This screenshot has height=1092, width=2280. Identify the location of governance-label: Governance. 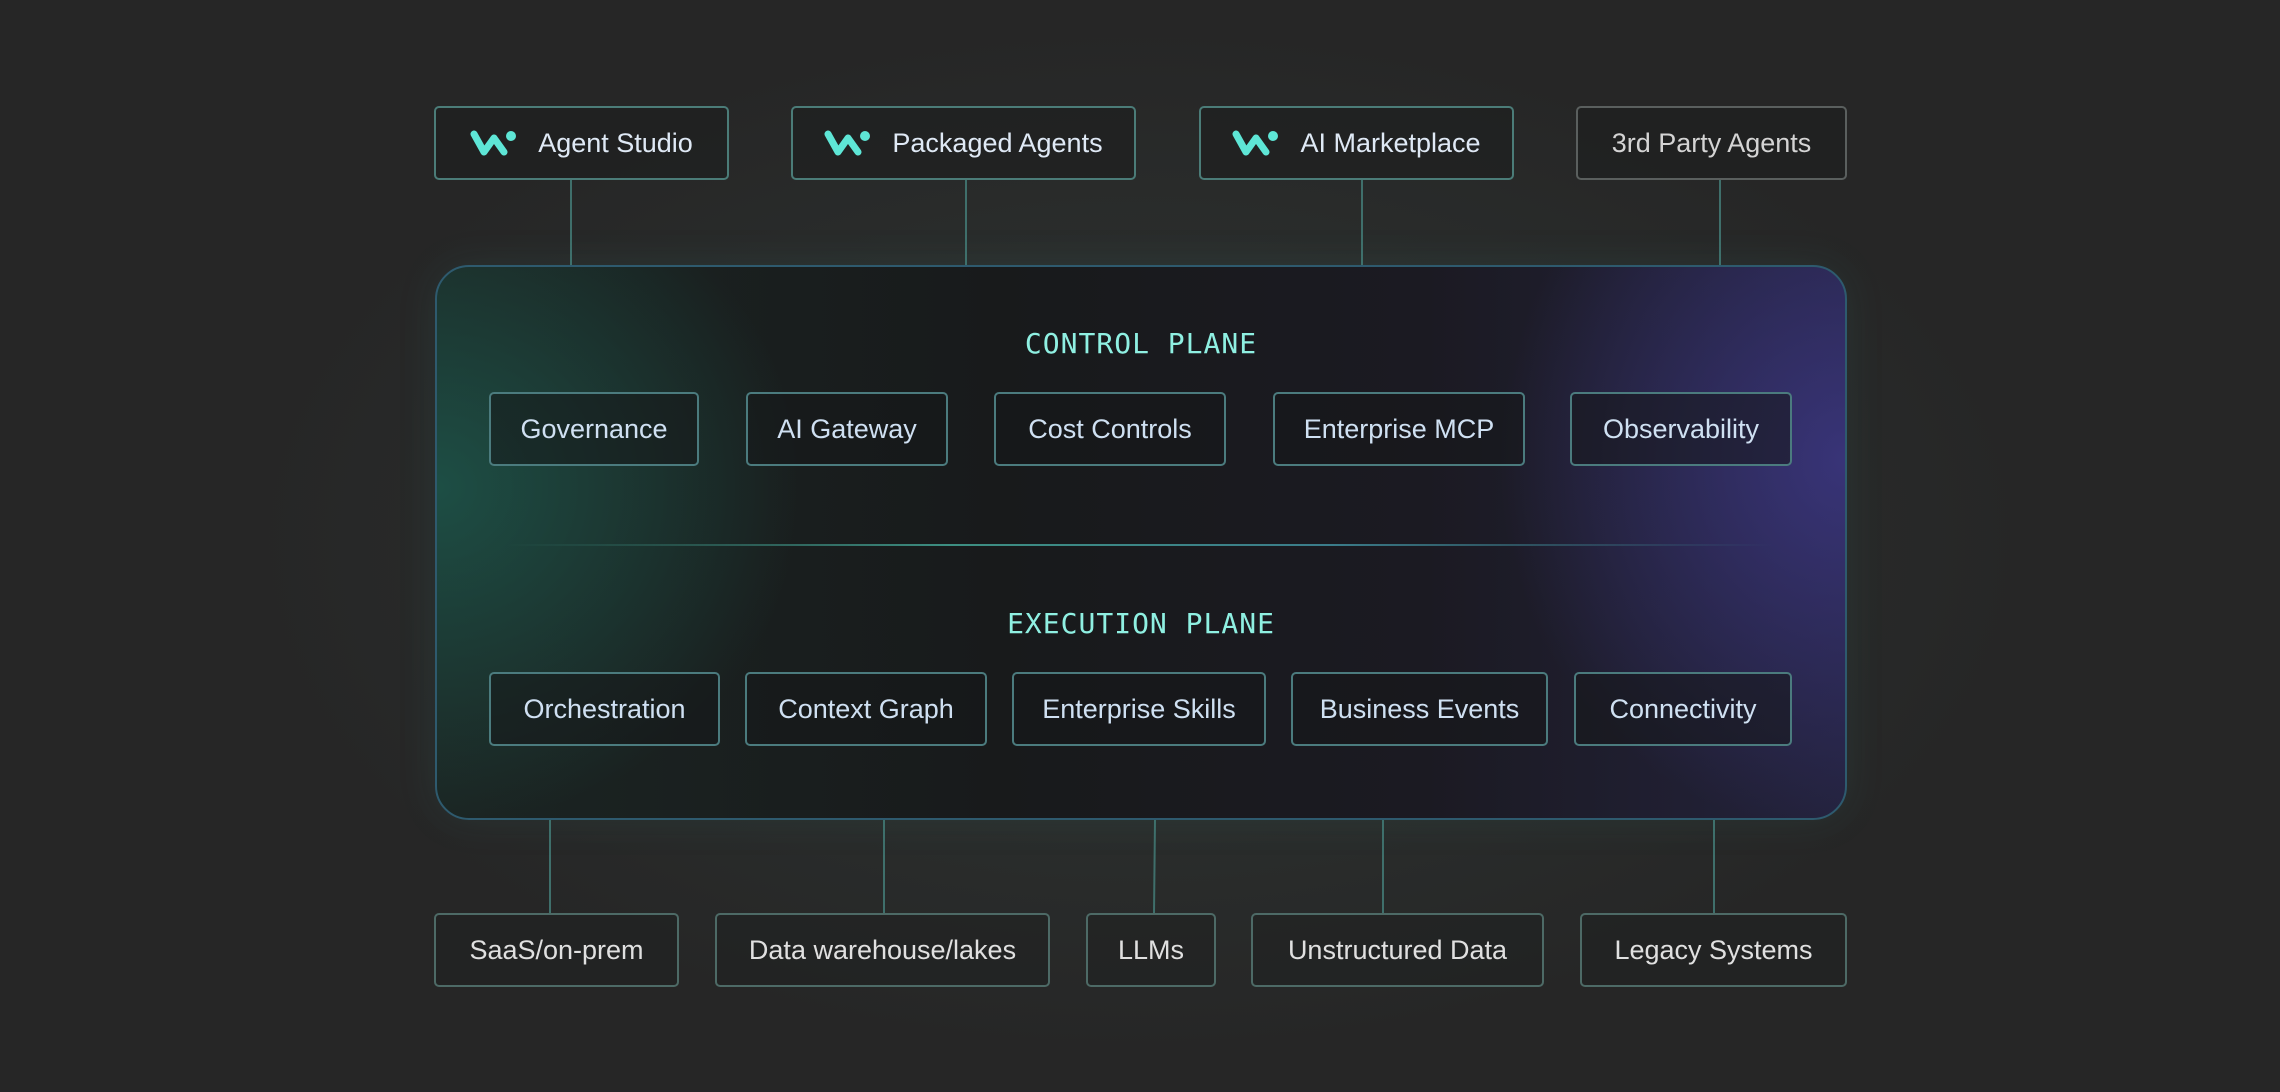
(594, 428).